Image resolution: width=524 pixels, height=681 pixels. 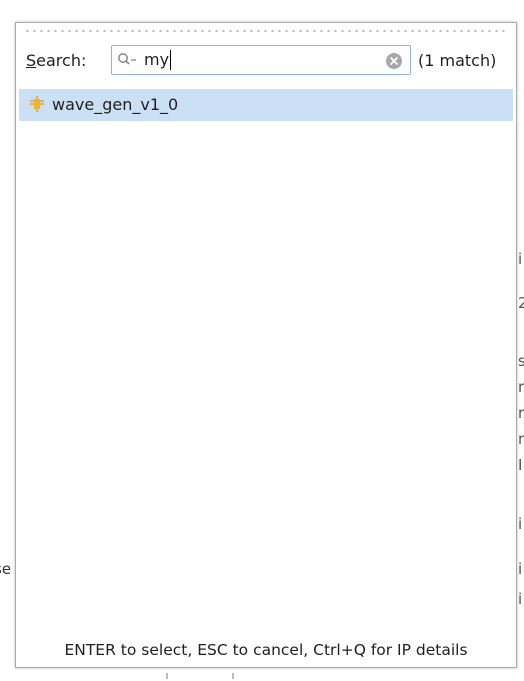 I want to click on search-input-box: my, so click(x=261, y=60).